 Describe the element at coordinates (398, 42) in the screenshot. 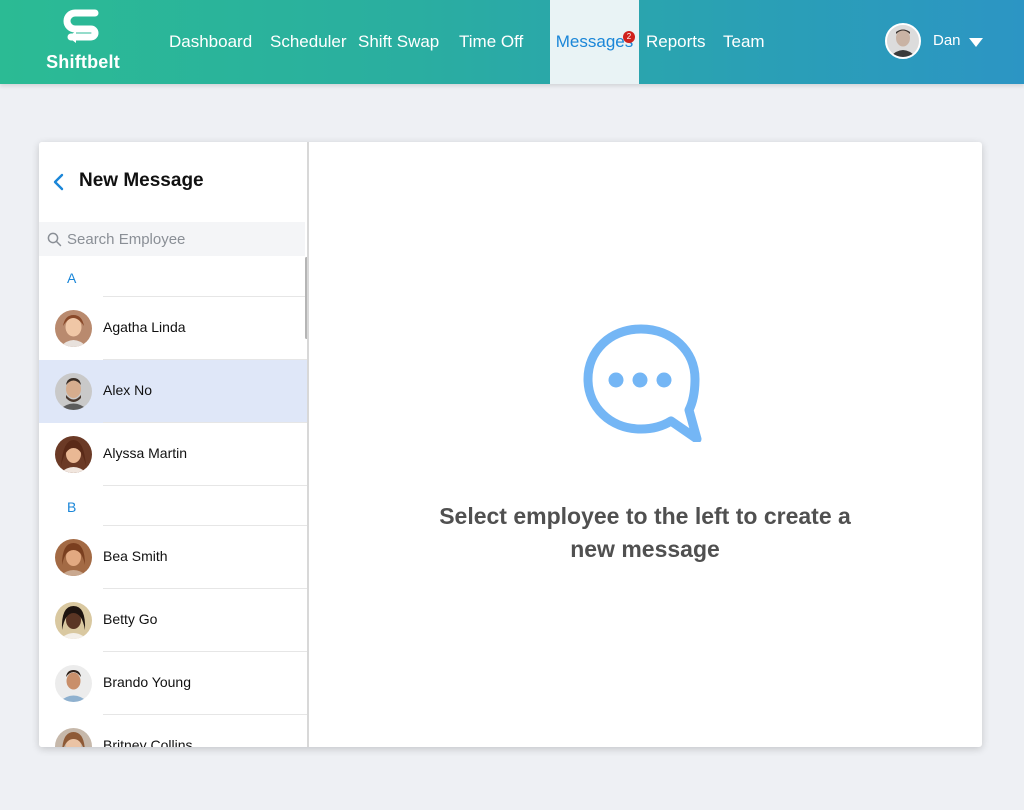

I see `nav-shift-swap: Shift Swap` at that location.